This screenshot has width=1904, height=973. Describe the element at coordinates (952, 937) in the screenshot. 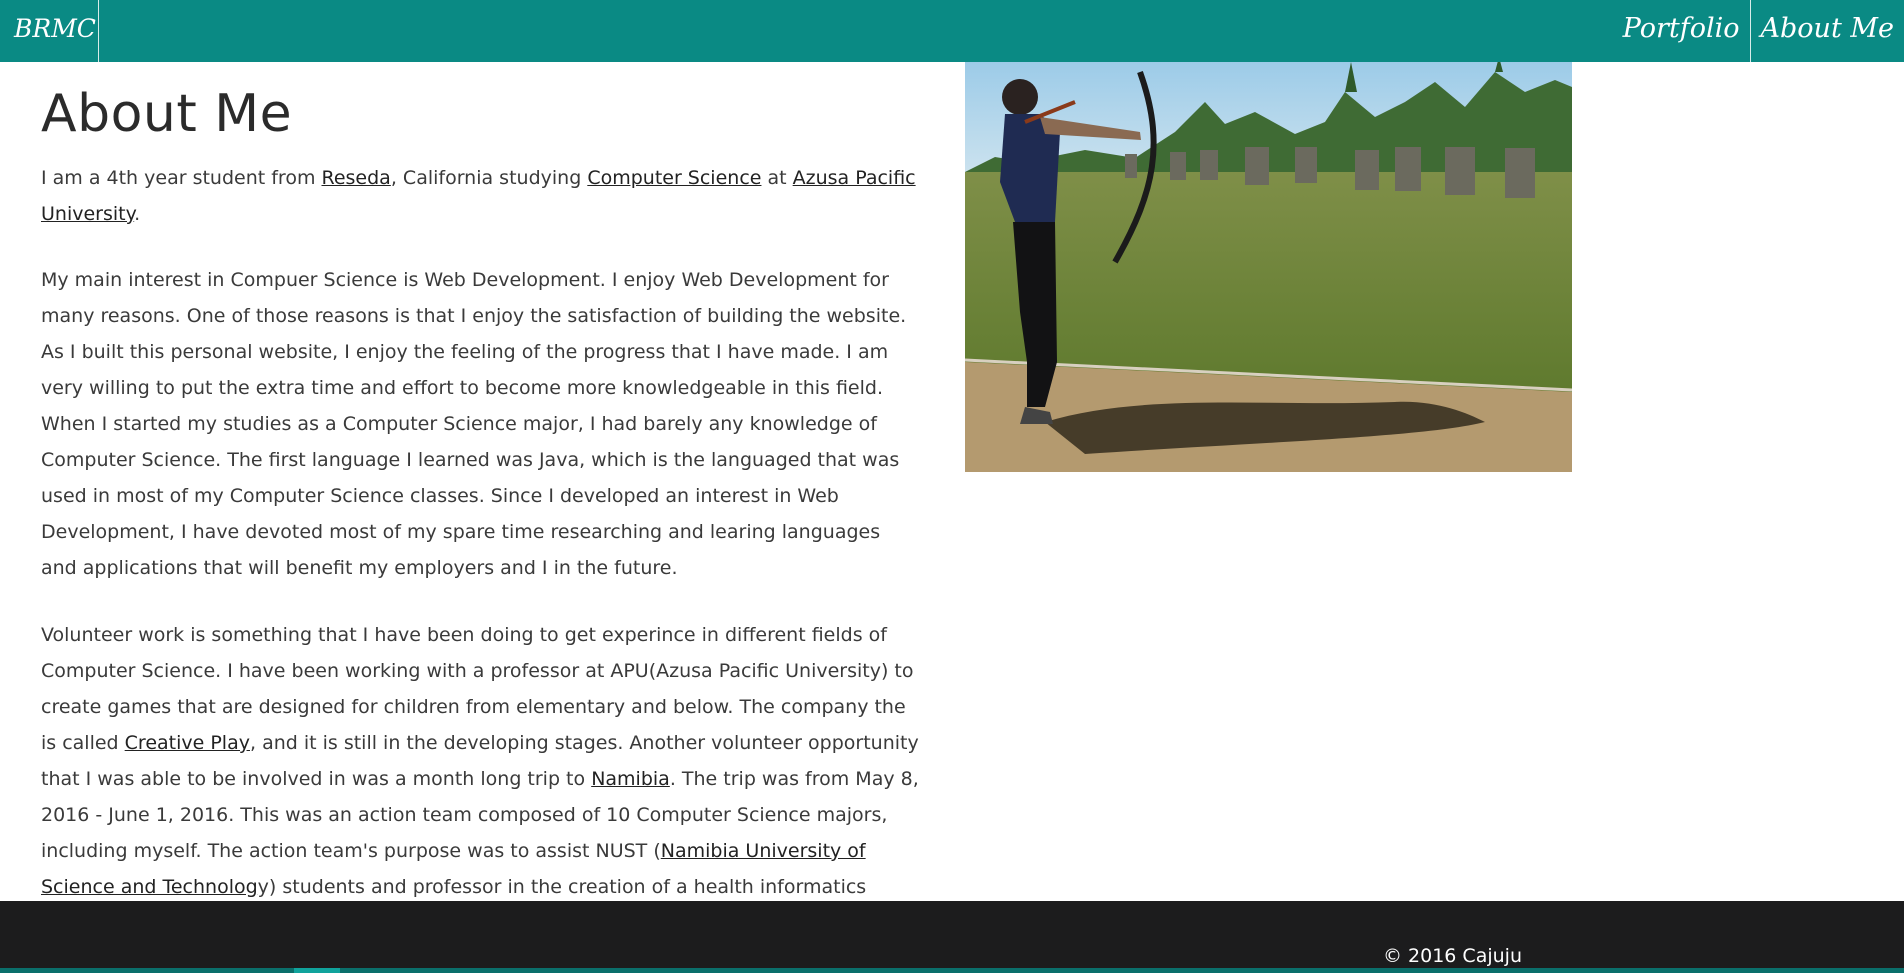

I see `site-footer: © 2016 Cajuju` at that location.